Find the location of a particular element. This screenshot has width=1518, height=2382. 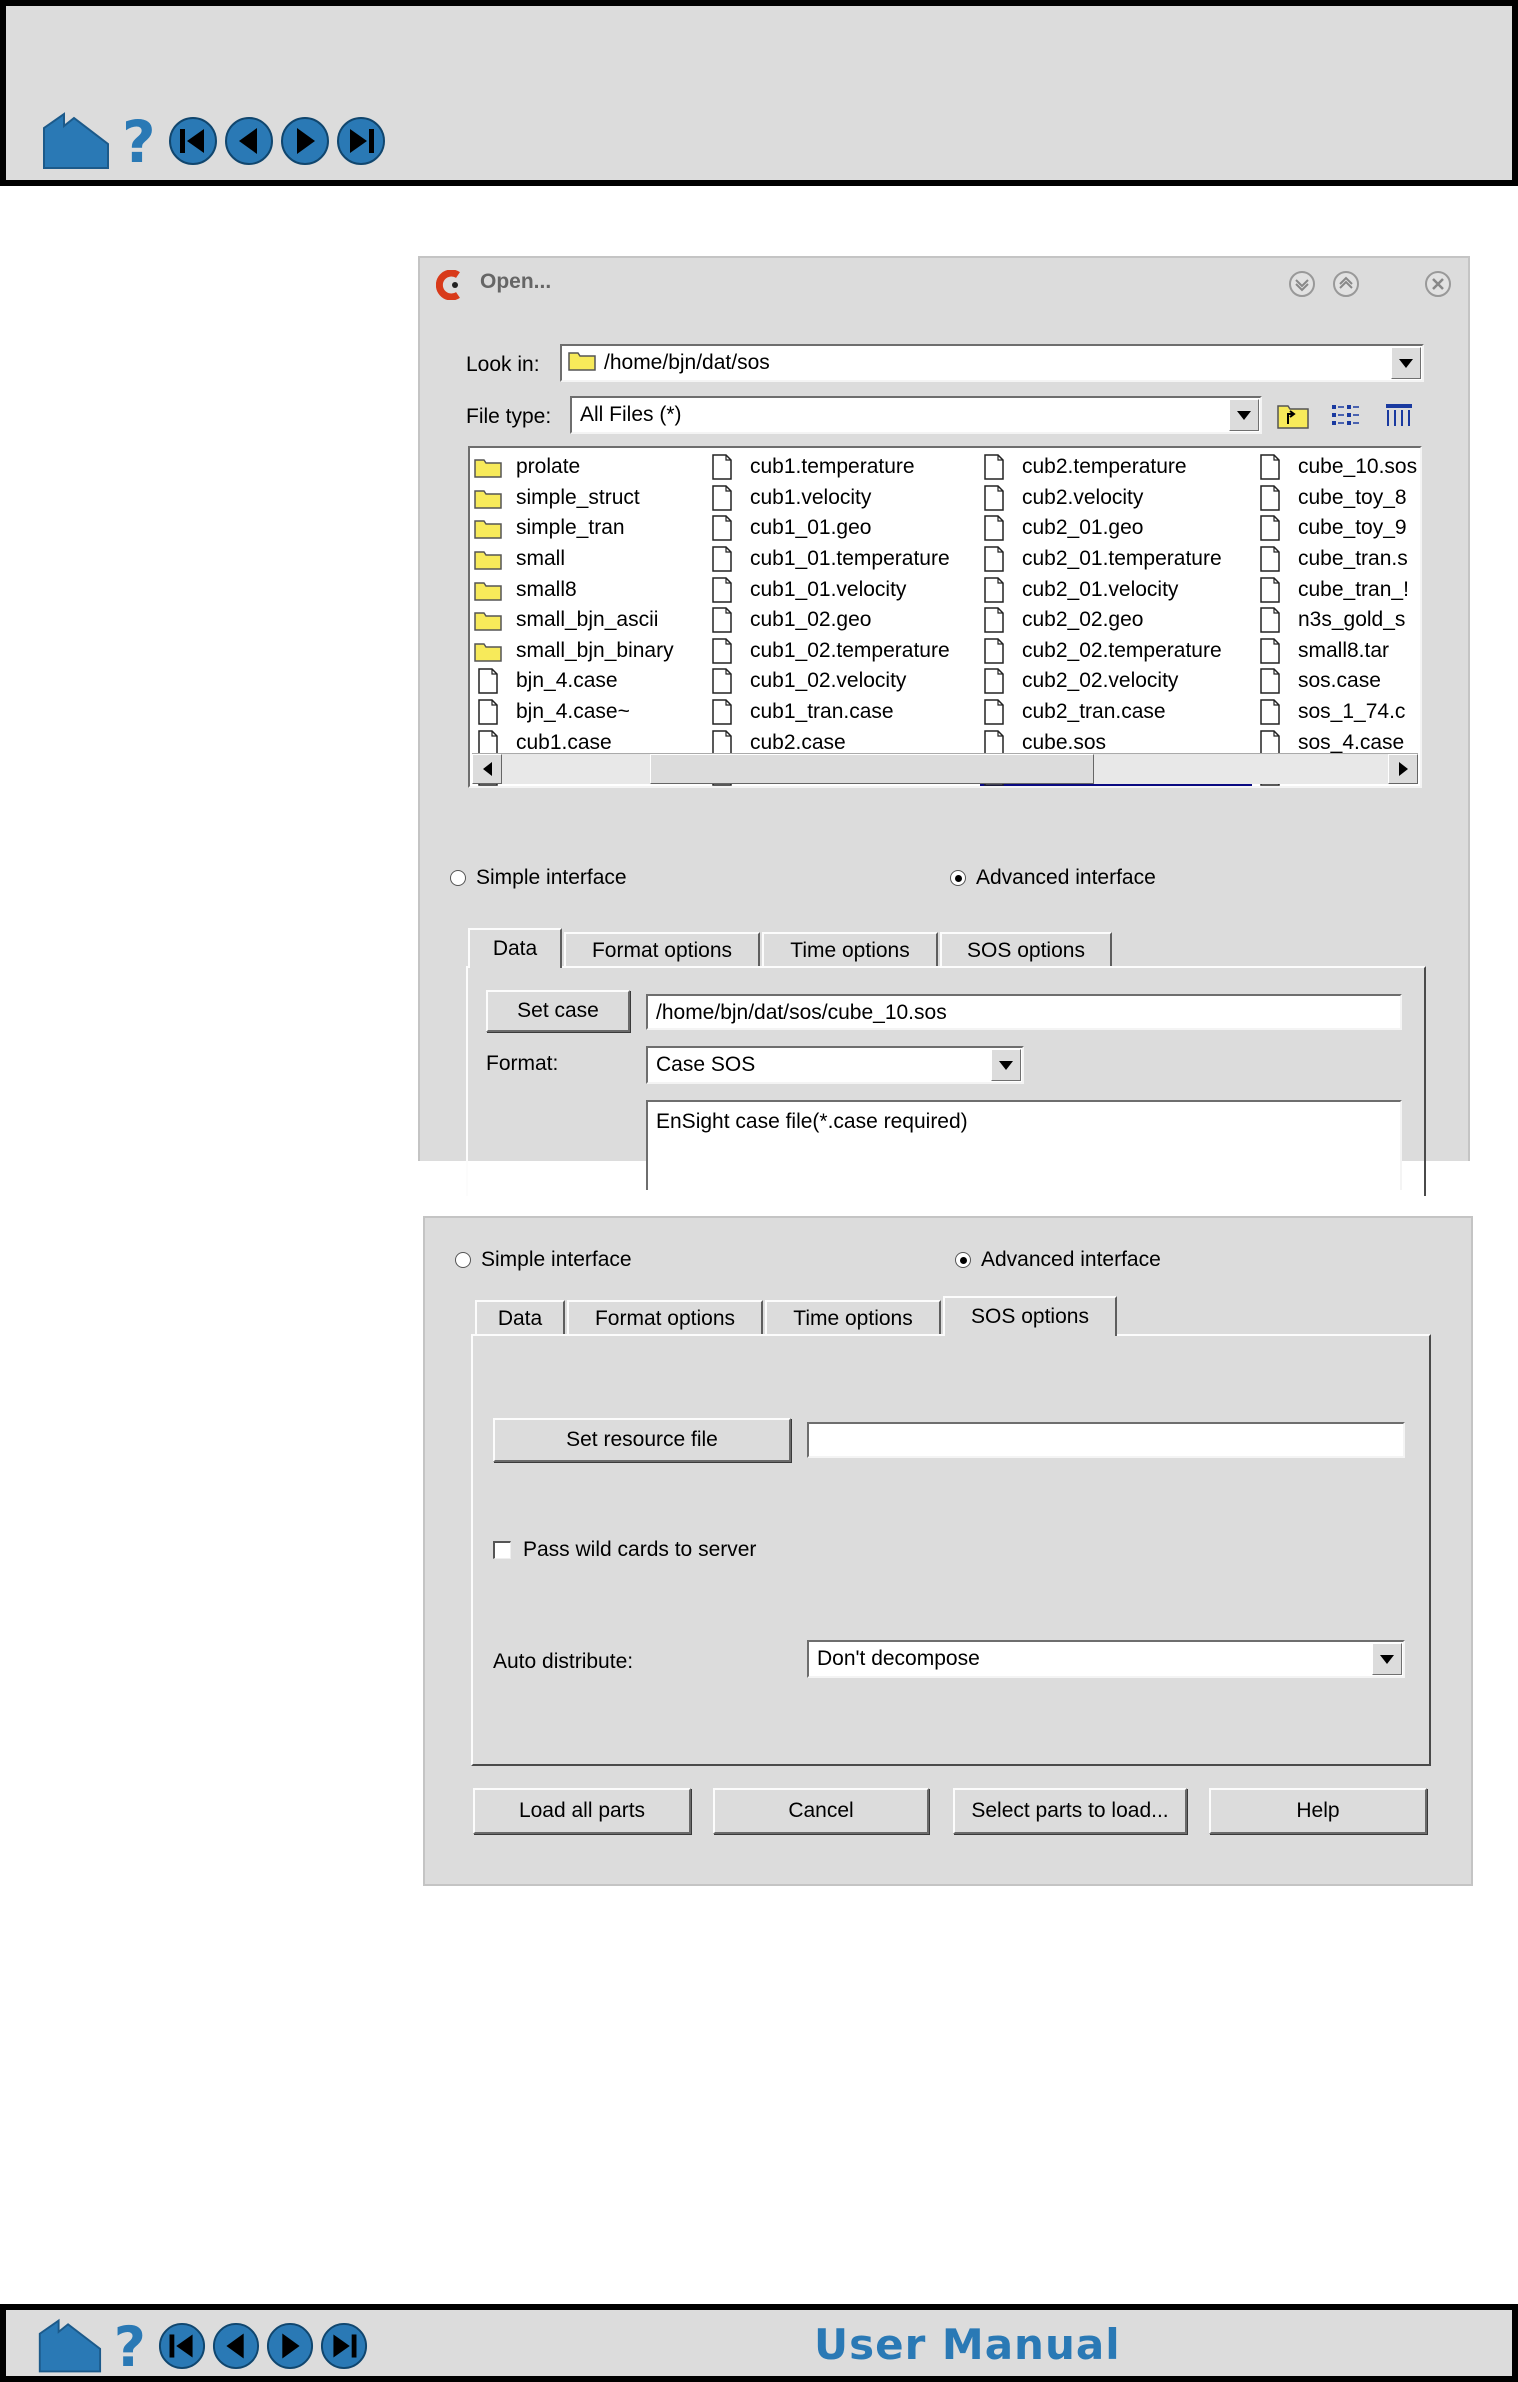

file-list-item: small8.tar is located at coordinates (1338, 651).